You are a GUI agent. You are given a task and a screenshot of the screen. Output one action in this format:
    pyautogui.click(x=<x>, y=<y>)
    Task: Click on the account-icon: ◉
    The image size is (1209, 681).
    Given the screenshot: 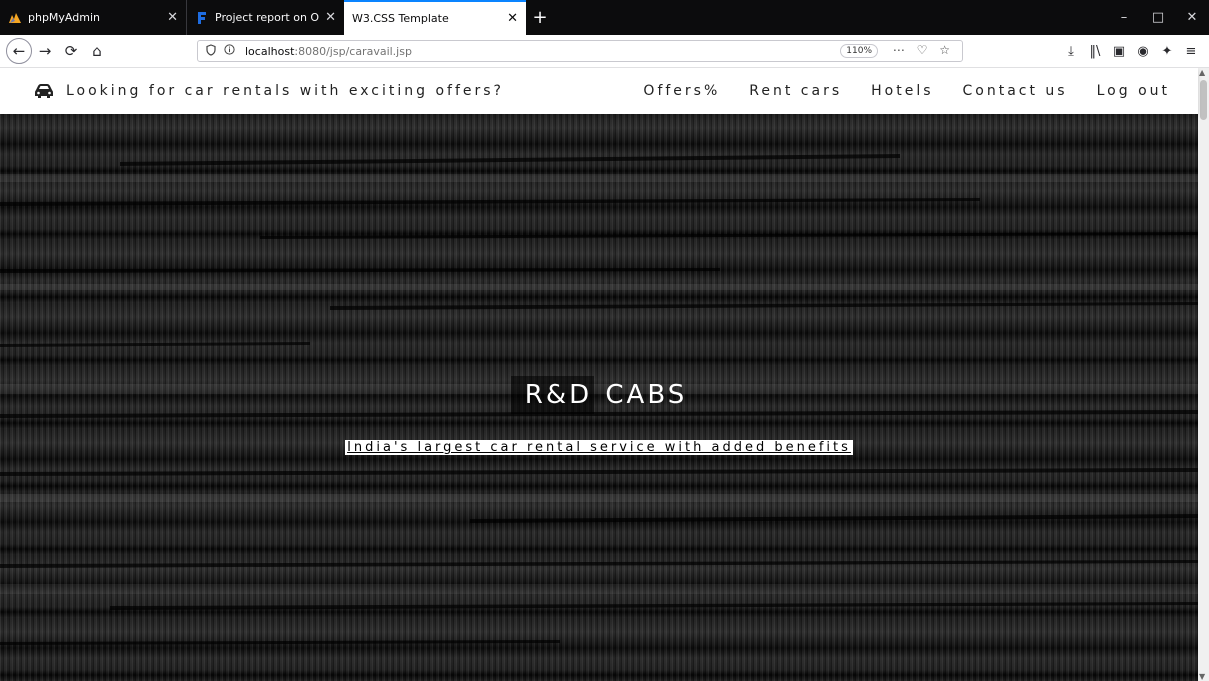 What is the action you would take?
    pyautogui.click(x=1143, y=51)
    